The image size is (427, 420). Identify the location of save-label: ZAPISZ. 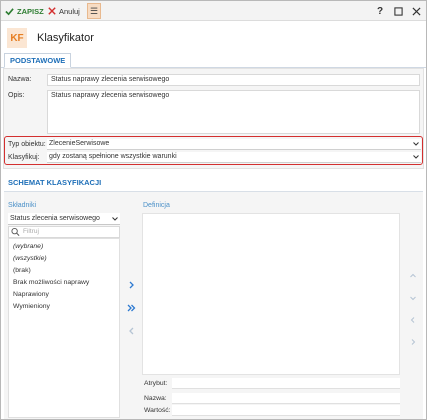
(30, 11).